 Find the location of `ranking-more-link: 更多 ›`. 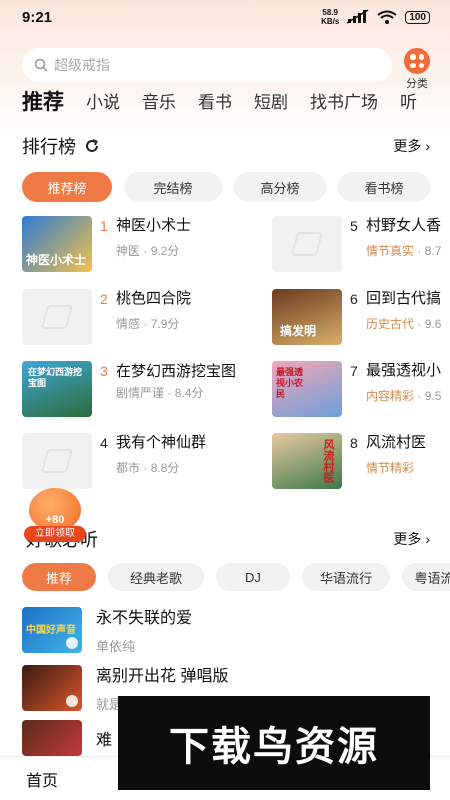

ranking-more-link: 更多 › is located at coordinates (411, 146).